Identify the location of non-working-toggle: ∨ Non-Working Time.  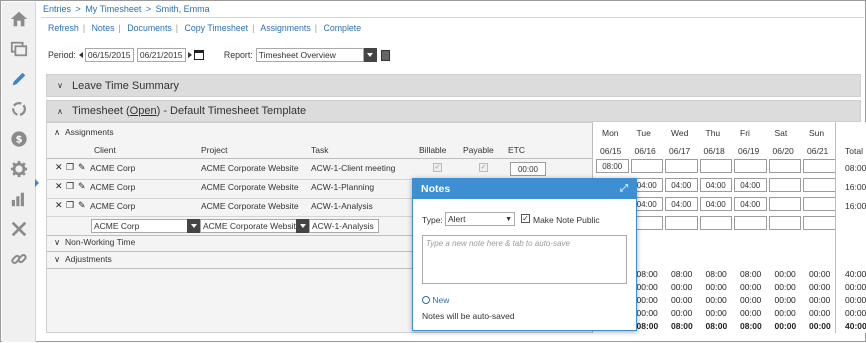
(94, 242).